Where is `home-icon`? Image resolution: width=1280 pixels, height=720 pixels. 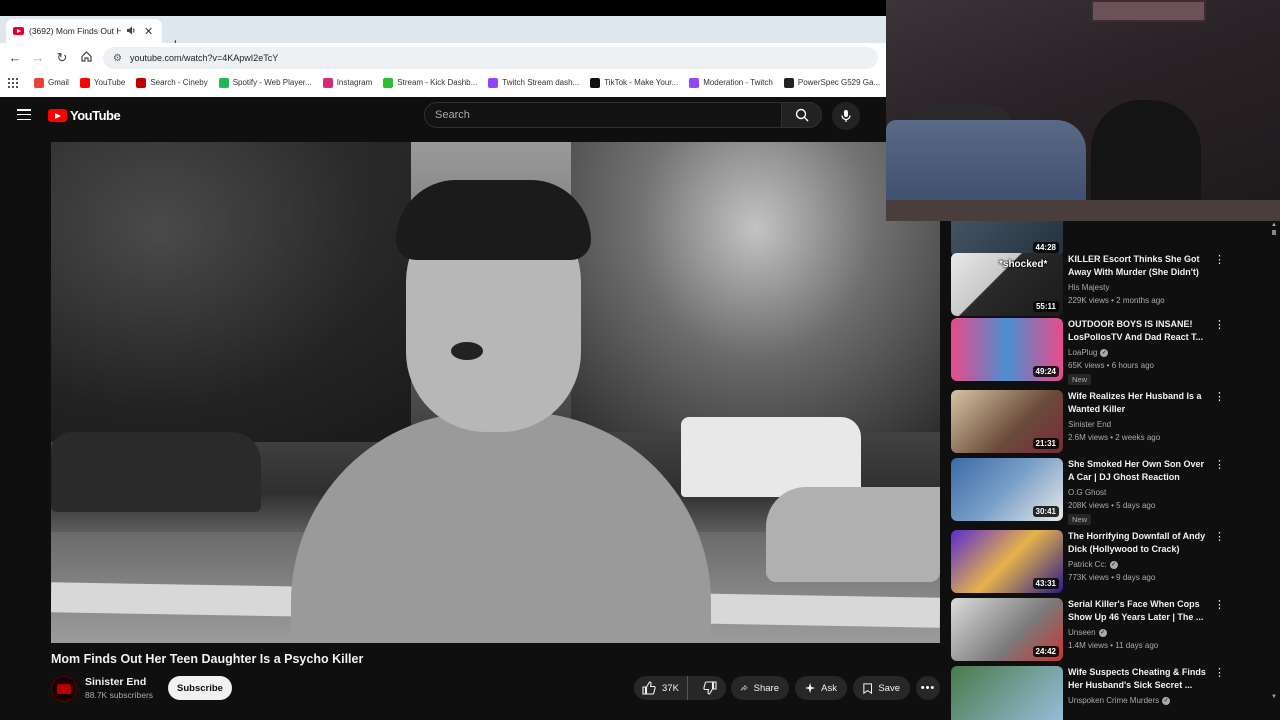 home-icon is located at coordinates (86, 57).